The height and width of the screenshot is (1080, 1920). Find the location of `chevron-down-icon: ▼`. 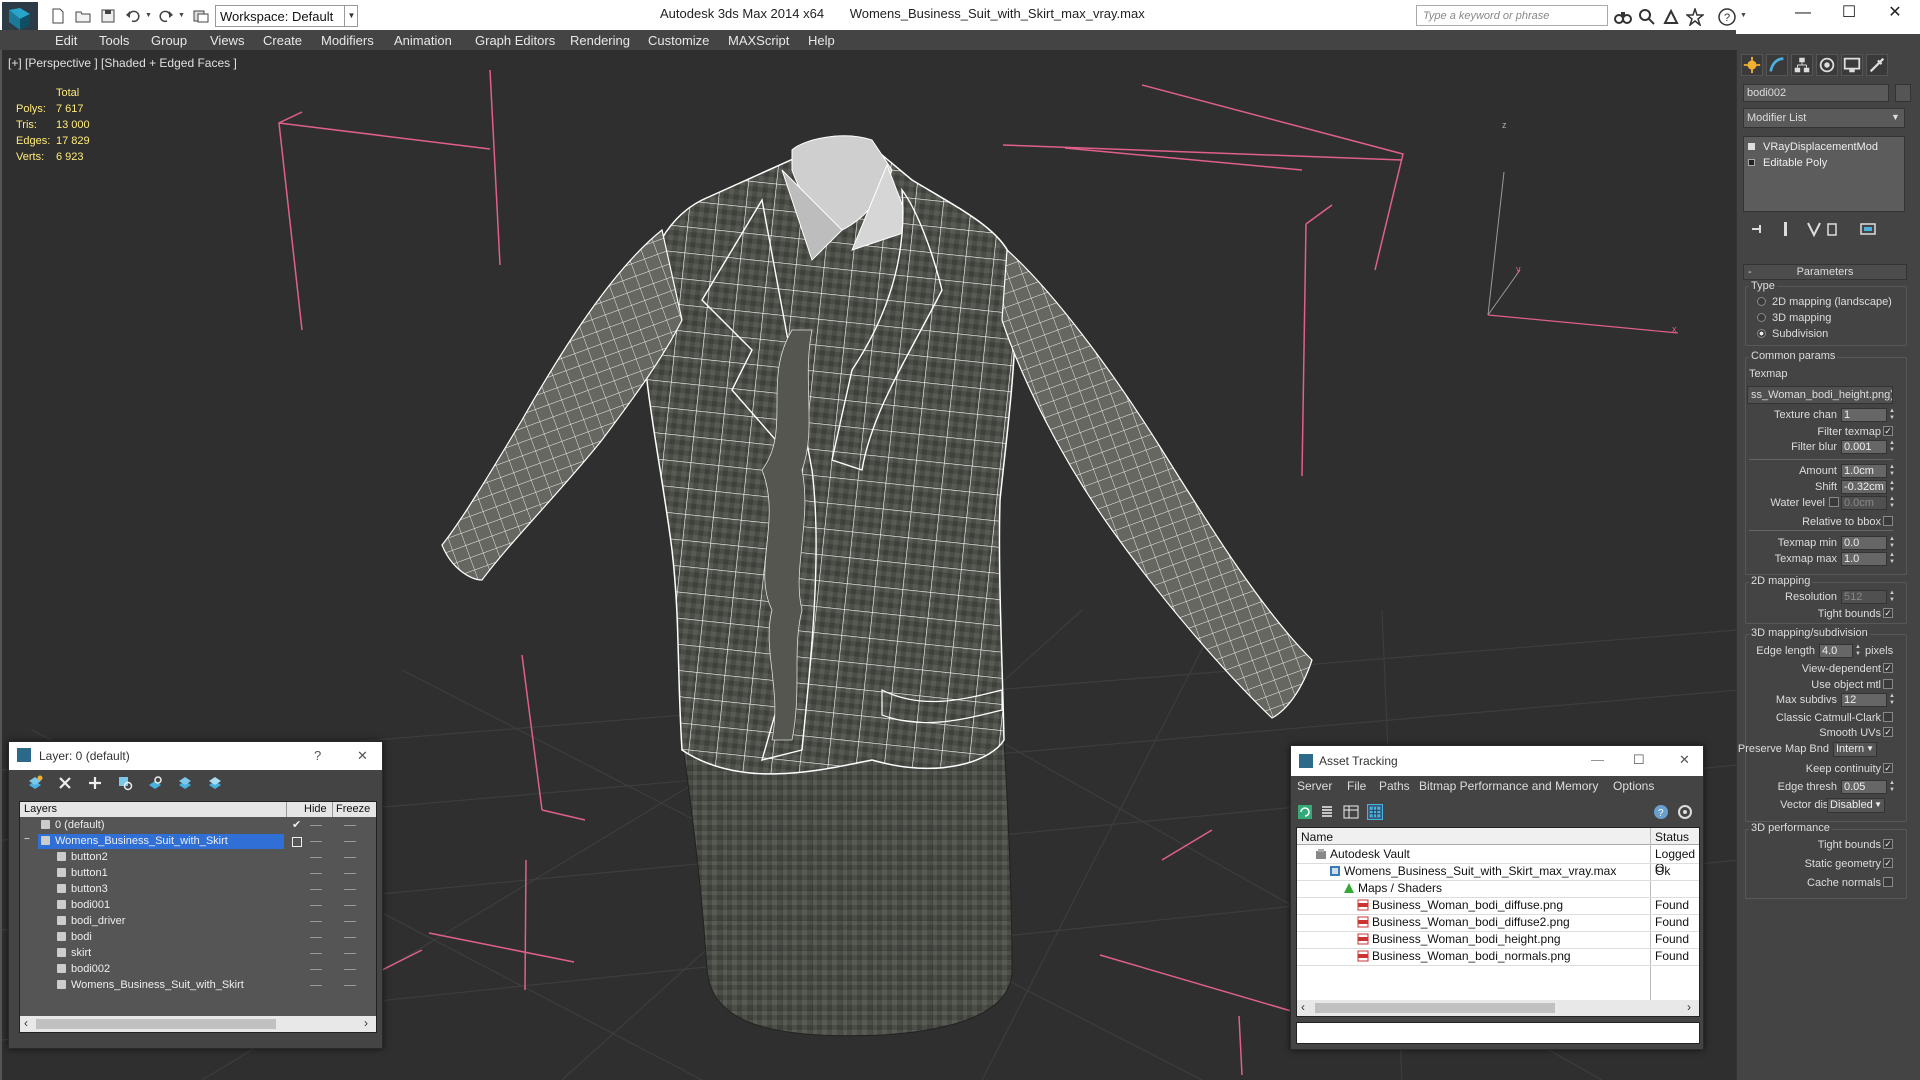

chevron-down-icon: ▼ is located at coordinates (1895, 117).